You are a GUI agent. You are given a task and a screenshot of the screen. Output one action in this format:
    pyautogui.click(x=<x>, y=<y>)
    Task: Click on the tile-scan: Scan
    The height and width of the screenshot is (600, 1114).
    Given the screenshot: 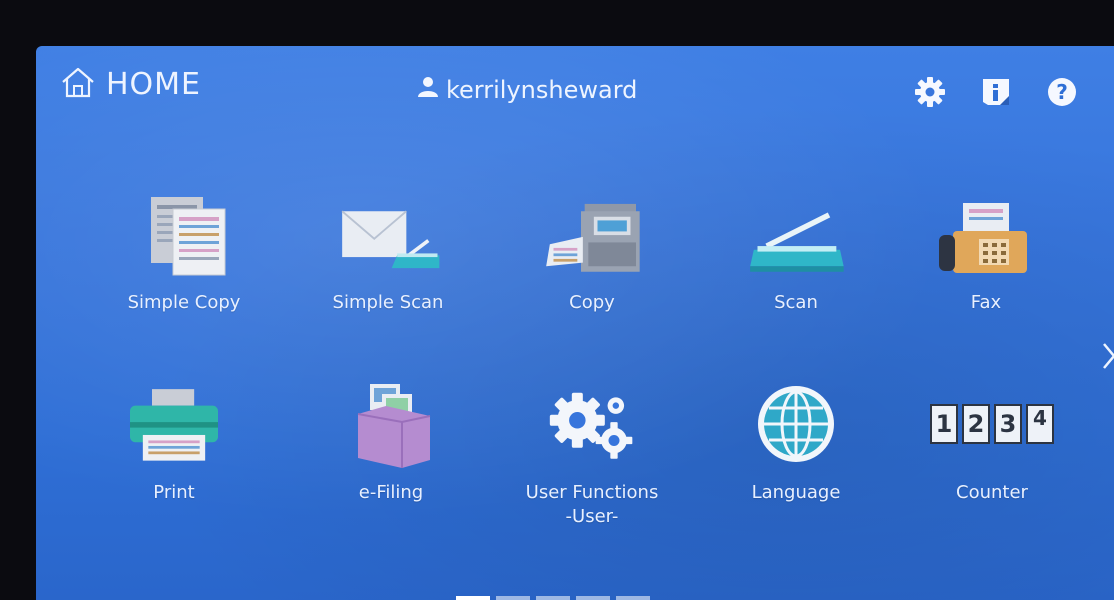 What is the action you would take?
    pyautogui.click(x=796, y=261)
    